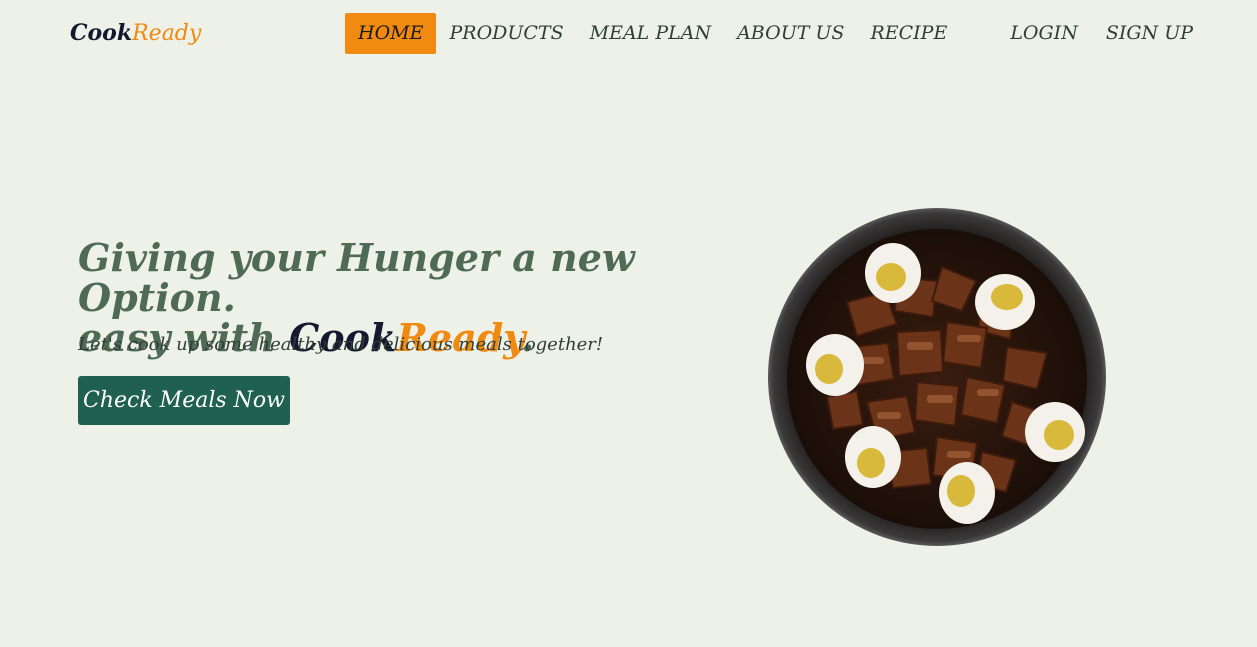  What do you see at coordinates (908, 33) in the screenshot?
I see `nav-recipe: RECIPE` at bounding box center [908, 33].